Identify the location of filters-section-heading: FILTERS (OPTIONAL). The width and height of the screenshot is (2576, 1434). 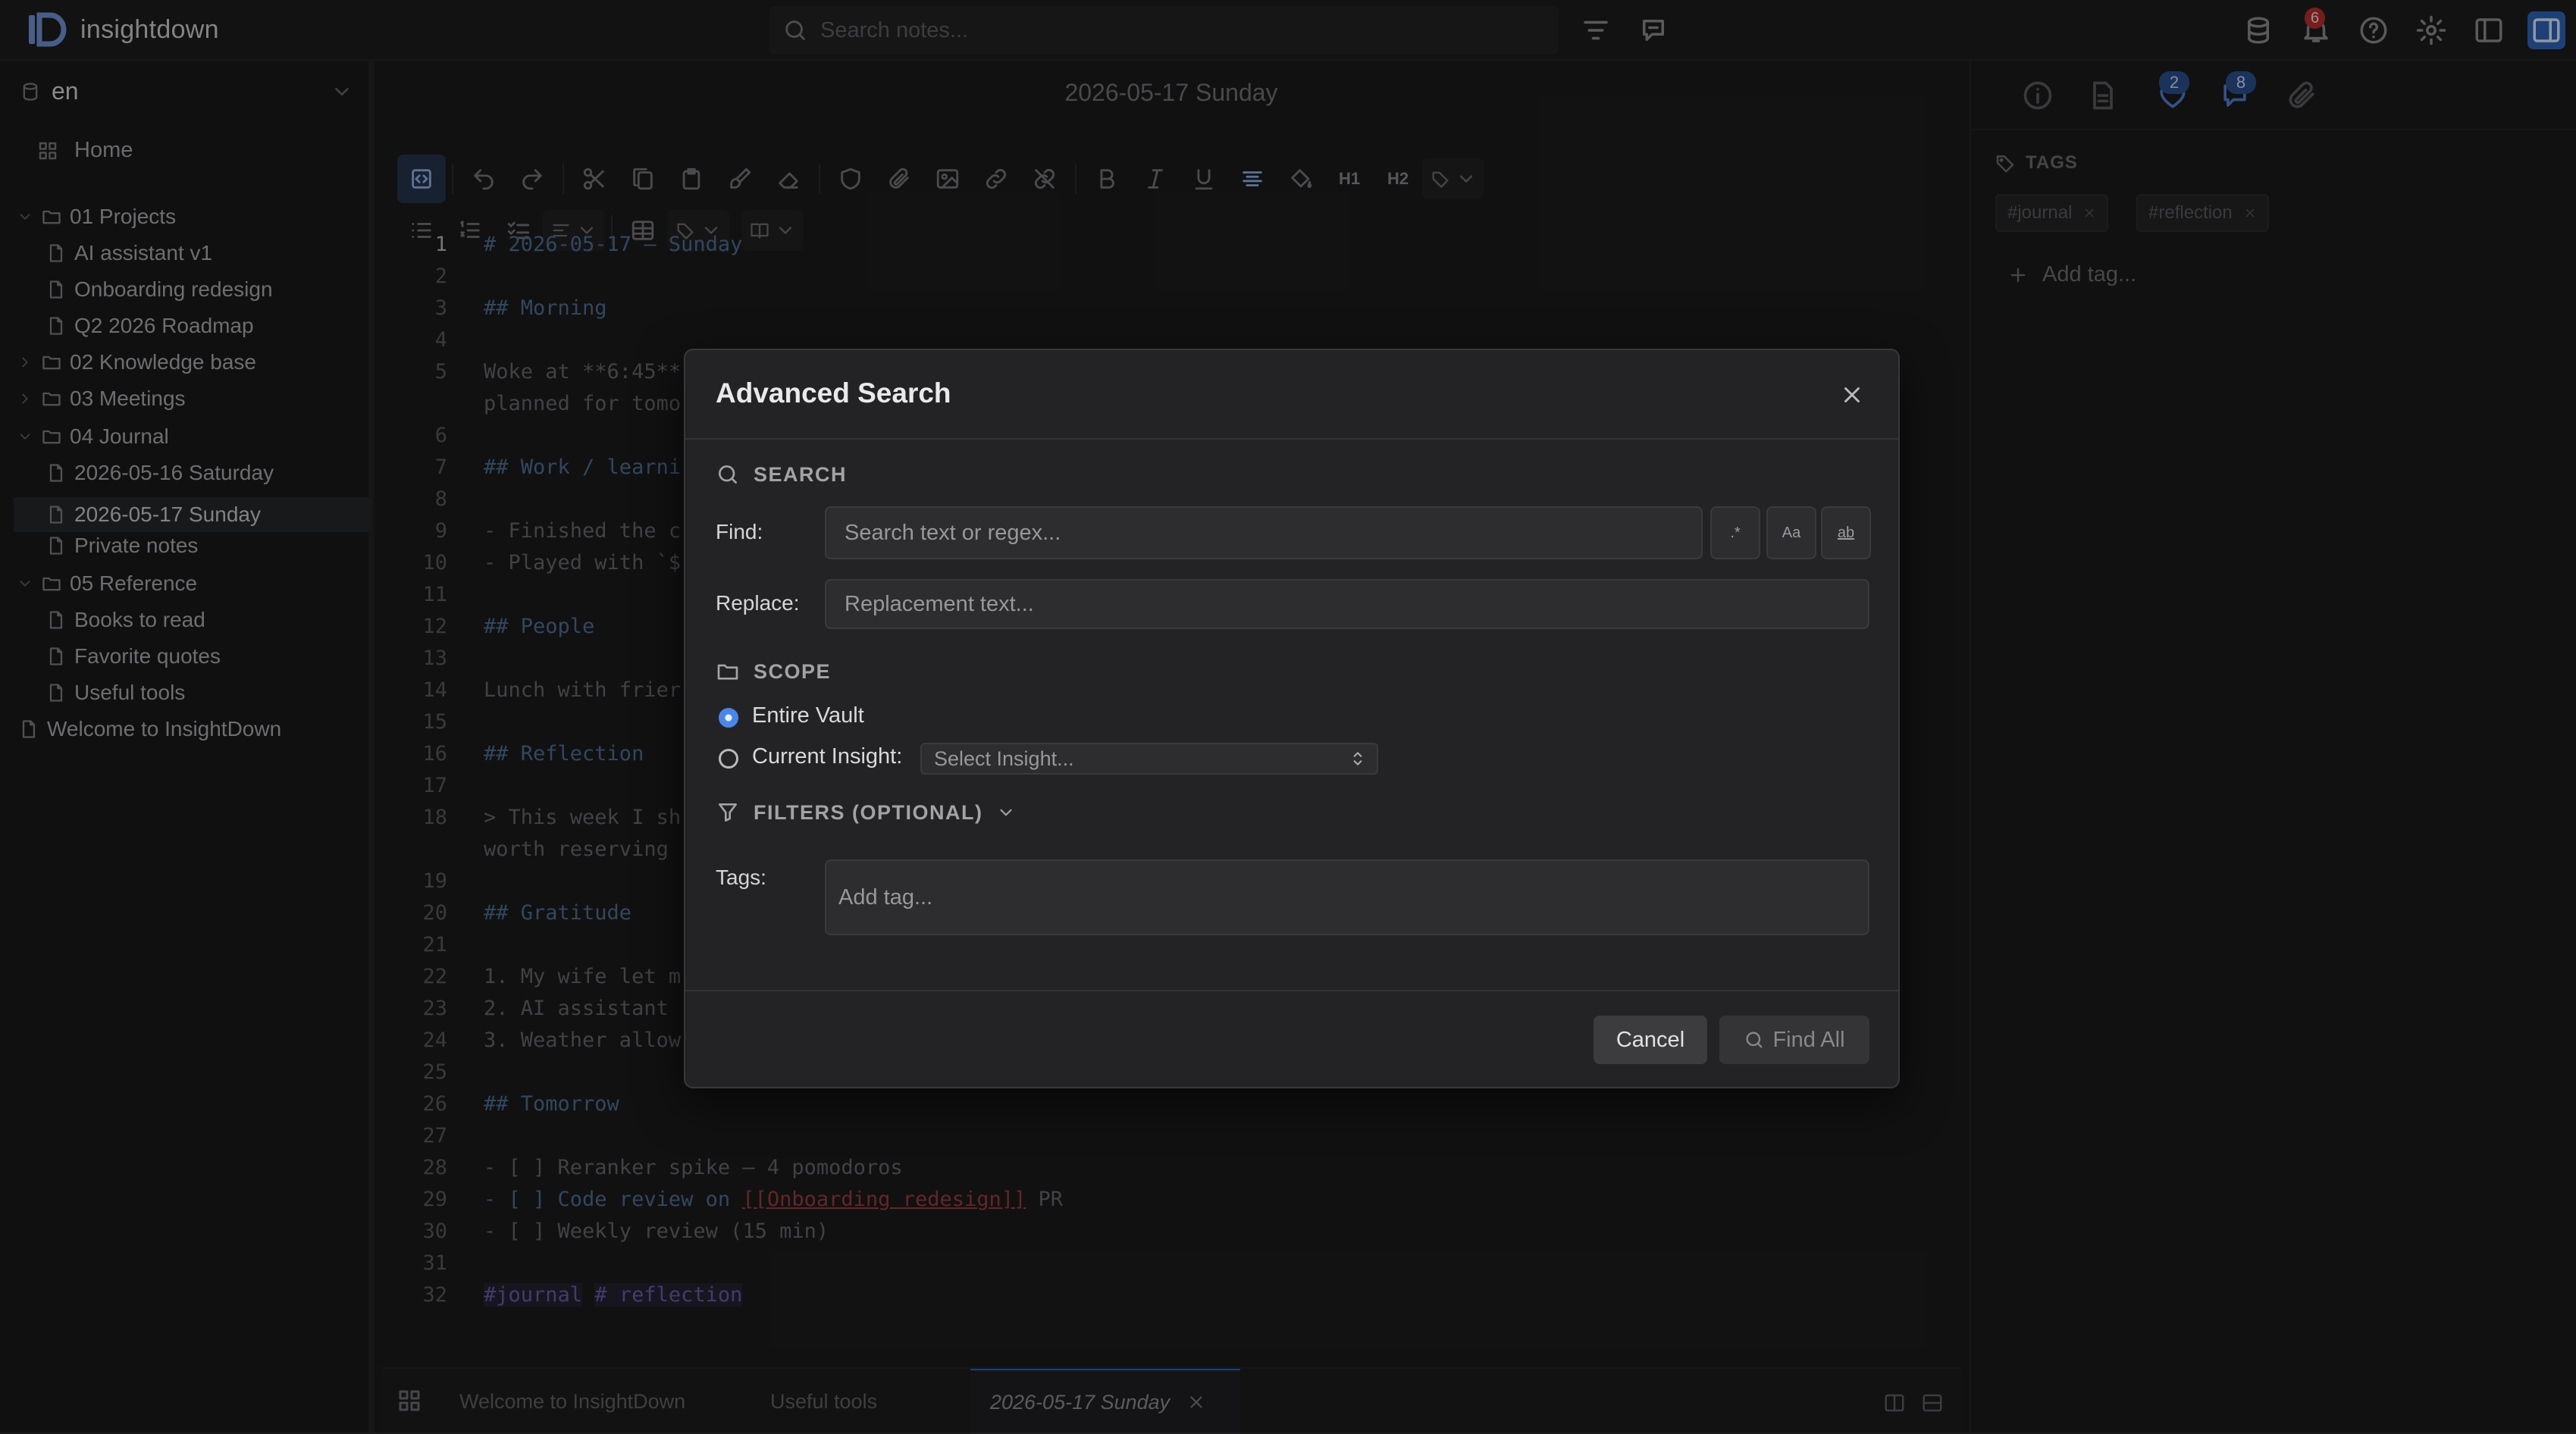
(866, 812).